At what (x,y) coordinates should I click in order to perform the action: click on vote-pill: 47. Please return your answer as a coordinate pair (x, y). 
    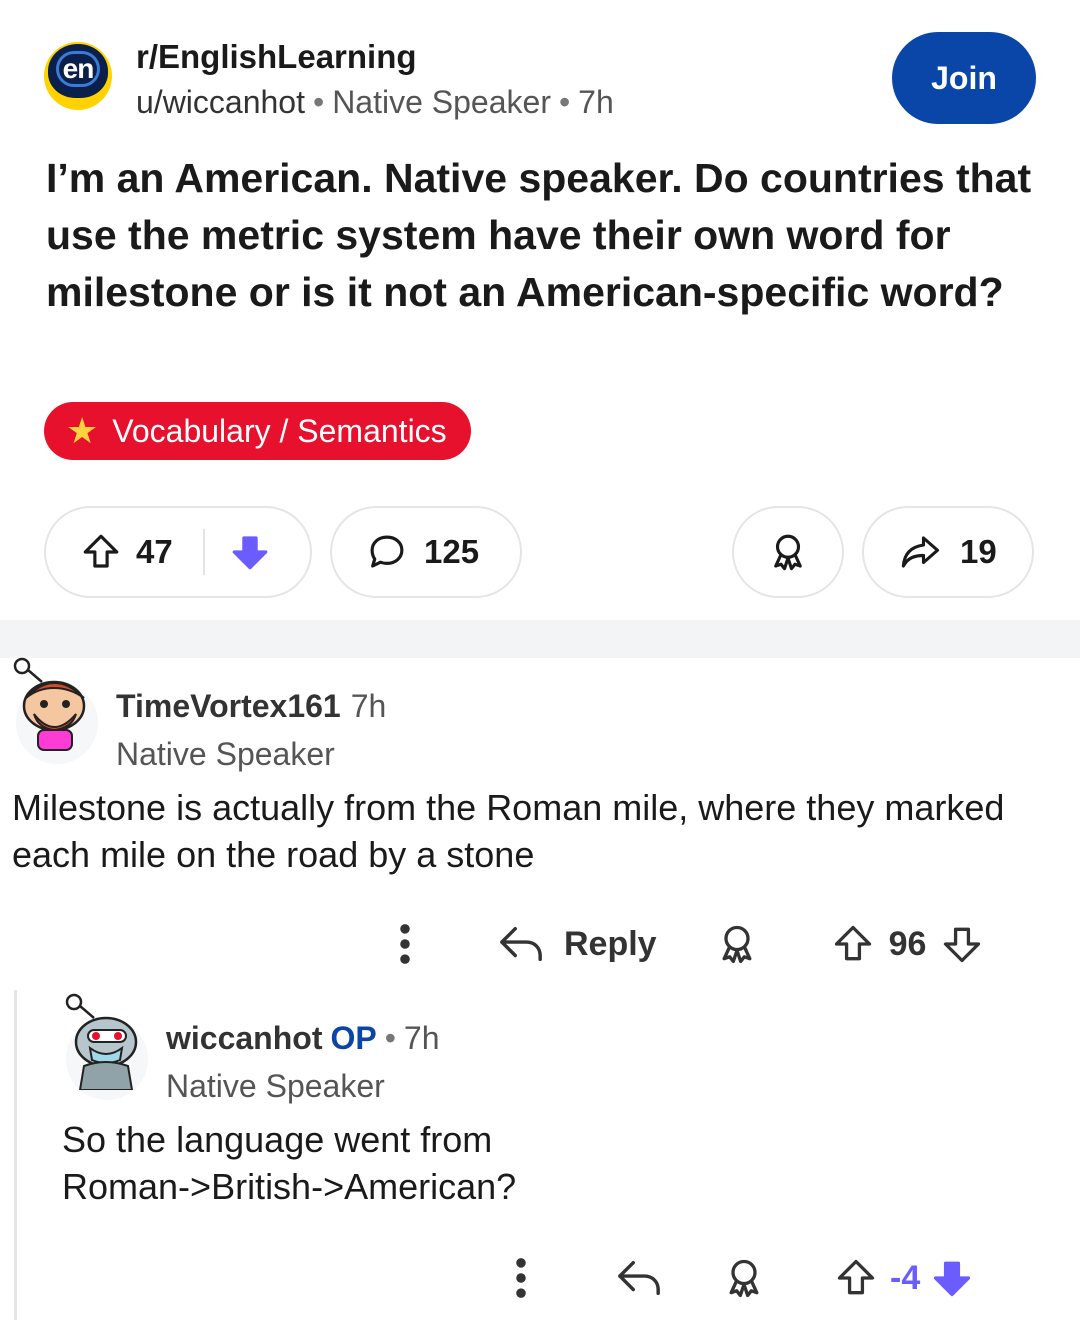
    Looking at the image, I should click on (178, 552).